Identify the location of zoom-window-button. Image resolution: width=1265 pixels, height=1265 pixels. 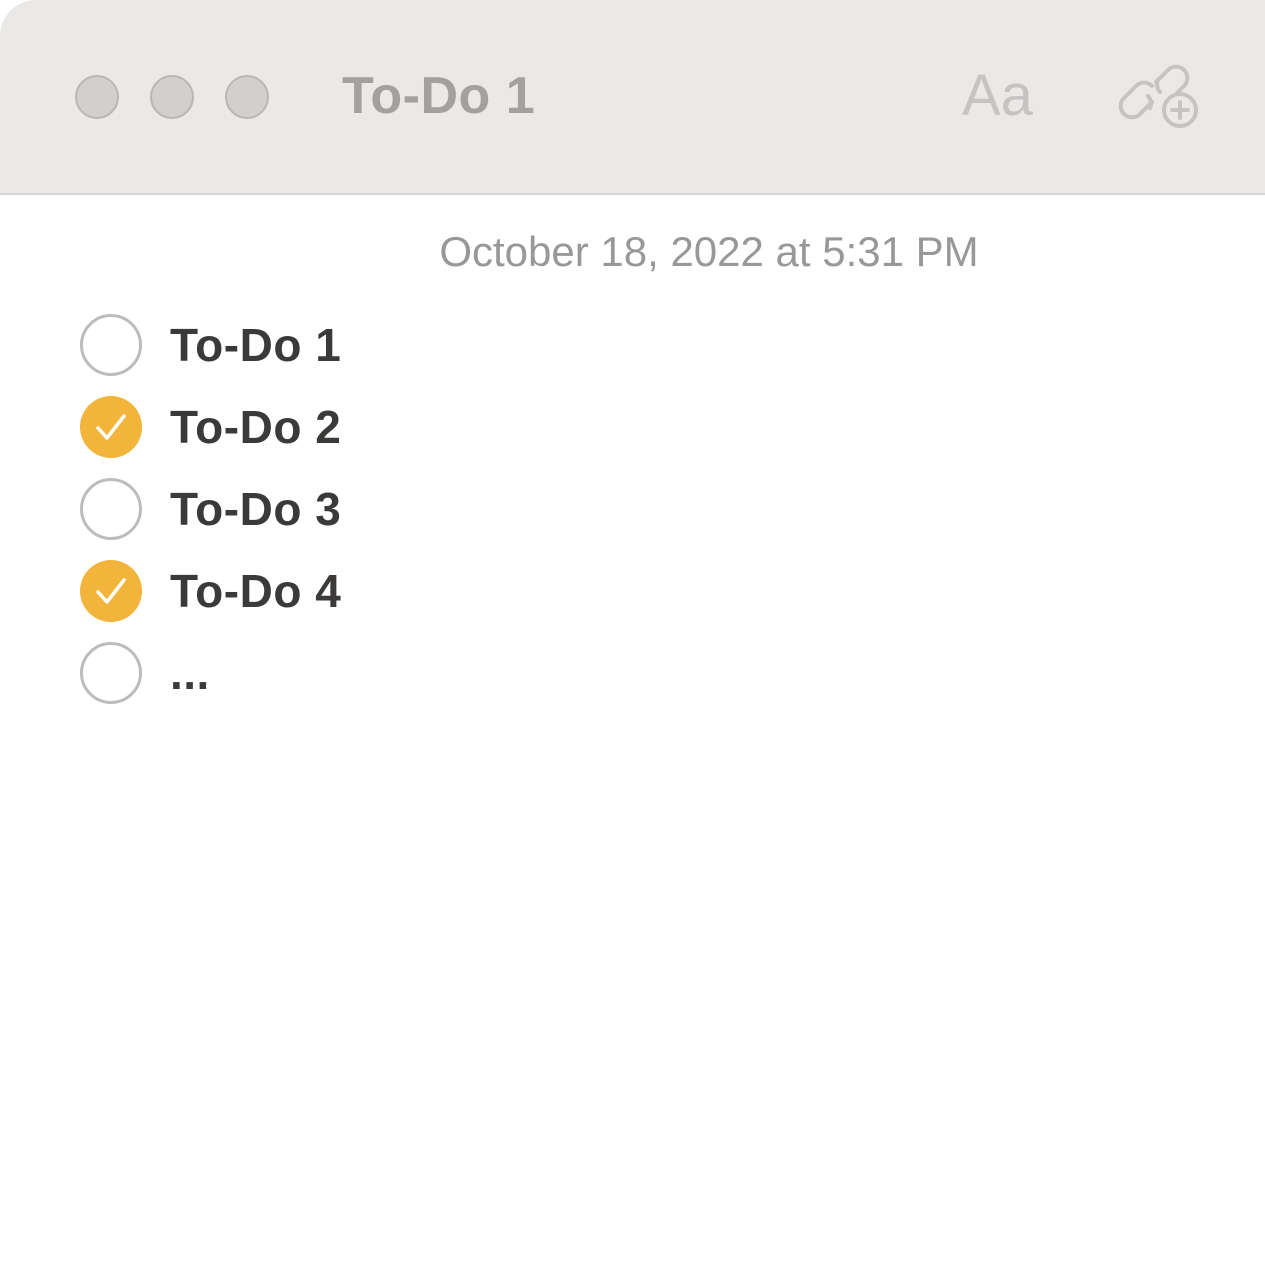
(247, 97).